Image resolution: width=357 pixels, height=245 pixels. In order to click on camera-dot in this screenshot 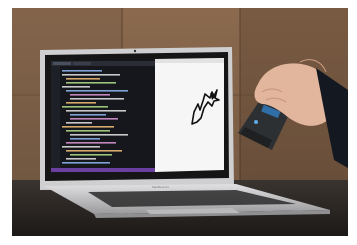, I will do `click(135, 51)`.